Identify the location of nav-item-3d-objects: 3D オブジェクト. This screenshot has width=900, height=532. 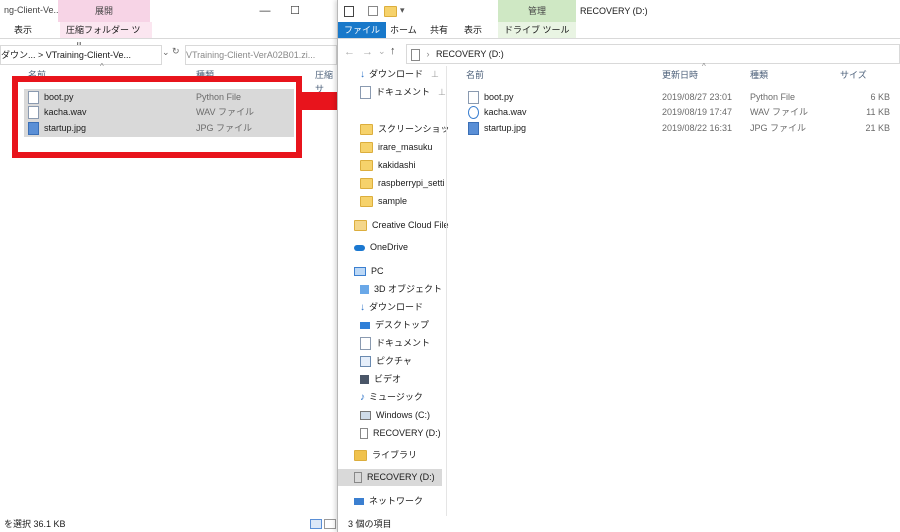
(401, 289).